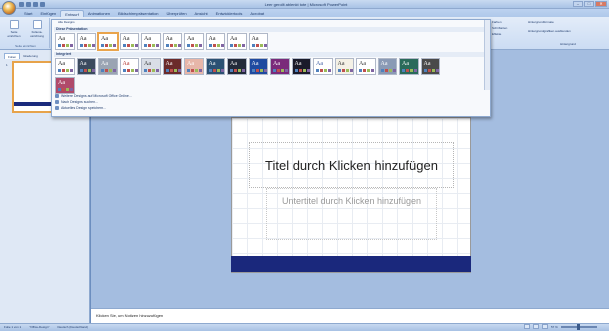  Describe the element at coordinates (497, 22) in the screenshot. I see `colors-button: Farben` at that location.